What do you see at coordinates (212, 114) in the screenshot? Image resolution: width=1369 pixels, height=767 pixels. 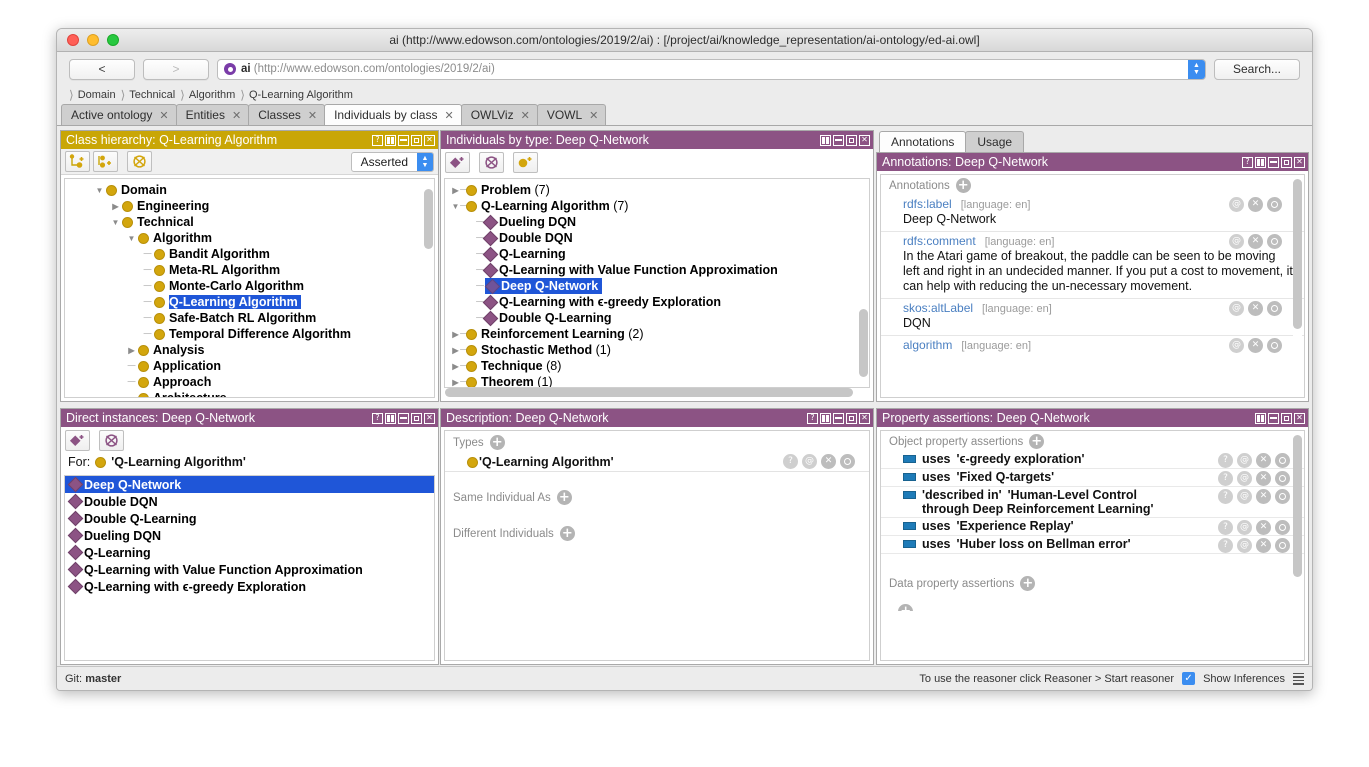 I see `tab-entities: Entities ✕` at bounding box center [212, 114].